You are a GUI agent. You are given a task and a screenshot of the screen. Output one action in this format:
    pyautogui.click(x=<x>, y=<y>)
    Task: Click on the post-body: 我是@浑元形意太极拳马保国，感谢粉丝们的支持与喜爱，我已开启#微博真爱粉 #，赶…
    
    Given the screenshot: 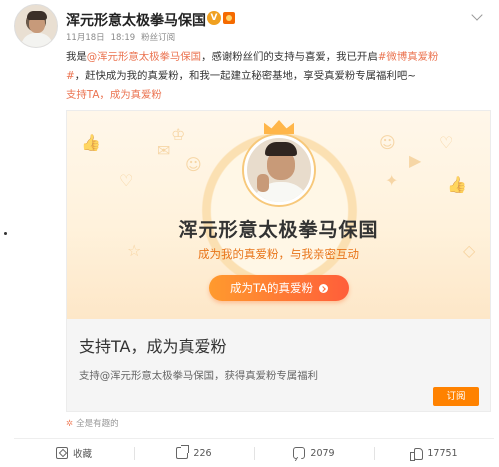 What is the action you would take?
    pyautogui.click(x=278, y=76)
    